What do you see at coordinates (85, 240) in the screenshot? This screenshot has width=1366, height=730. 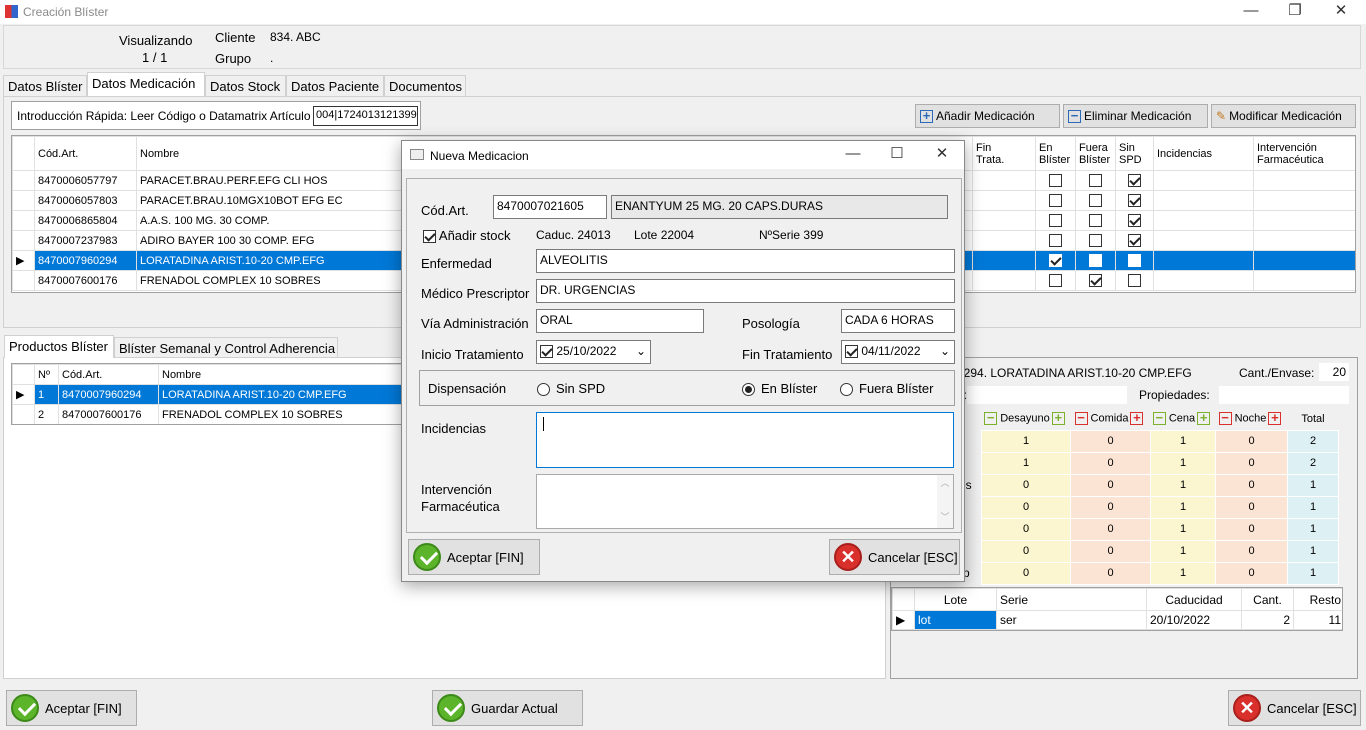 I see `cell-cod: 8470007237983` at bounding box center [85, 240].